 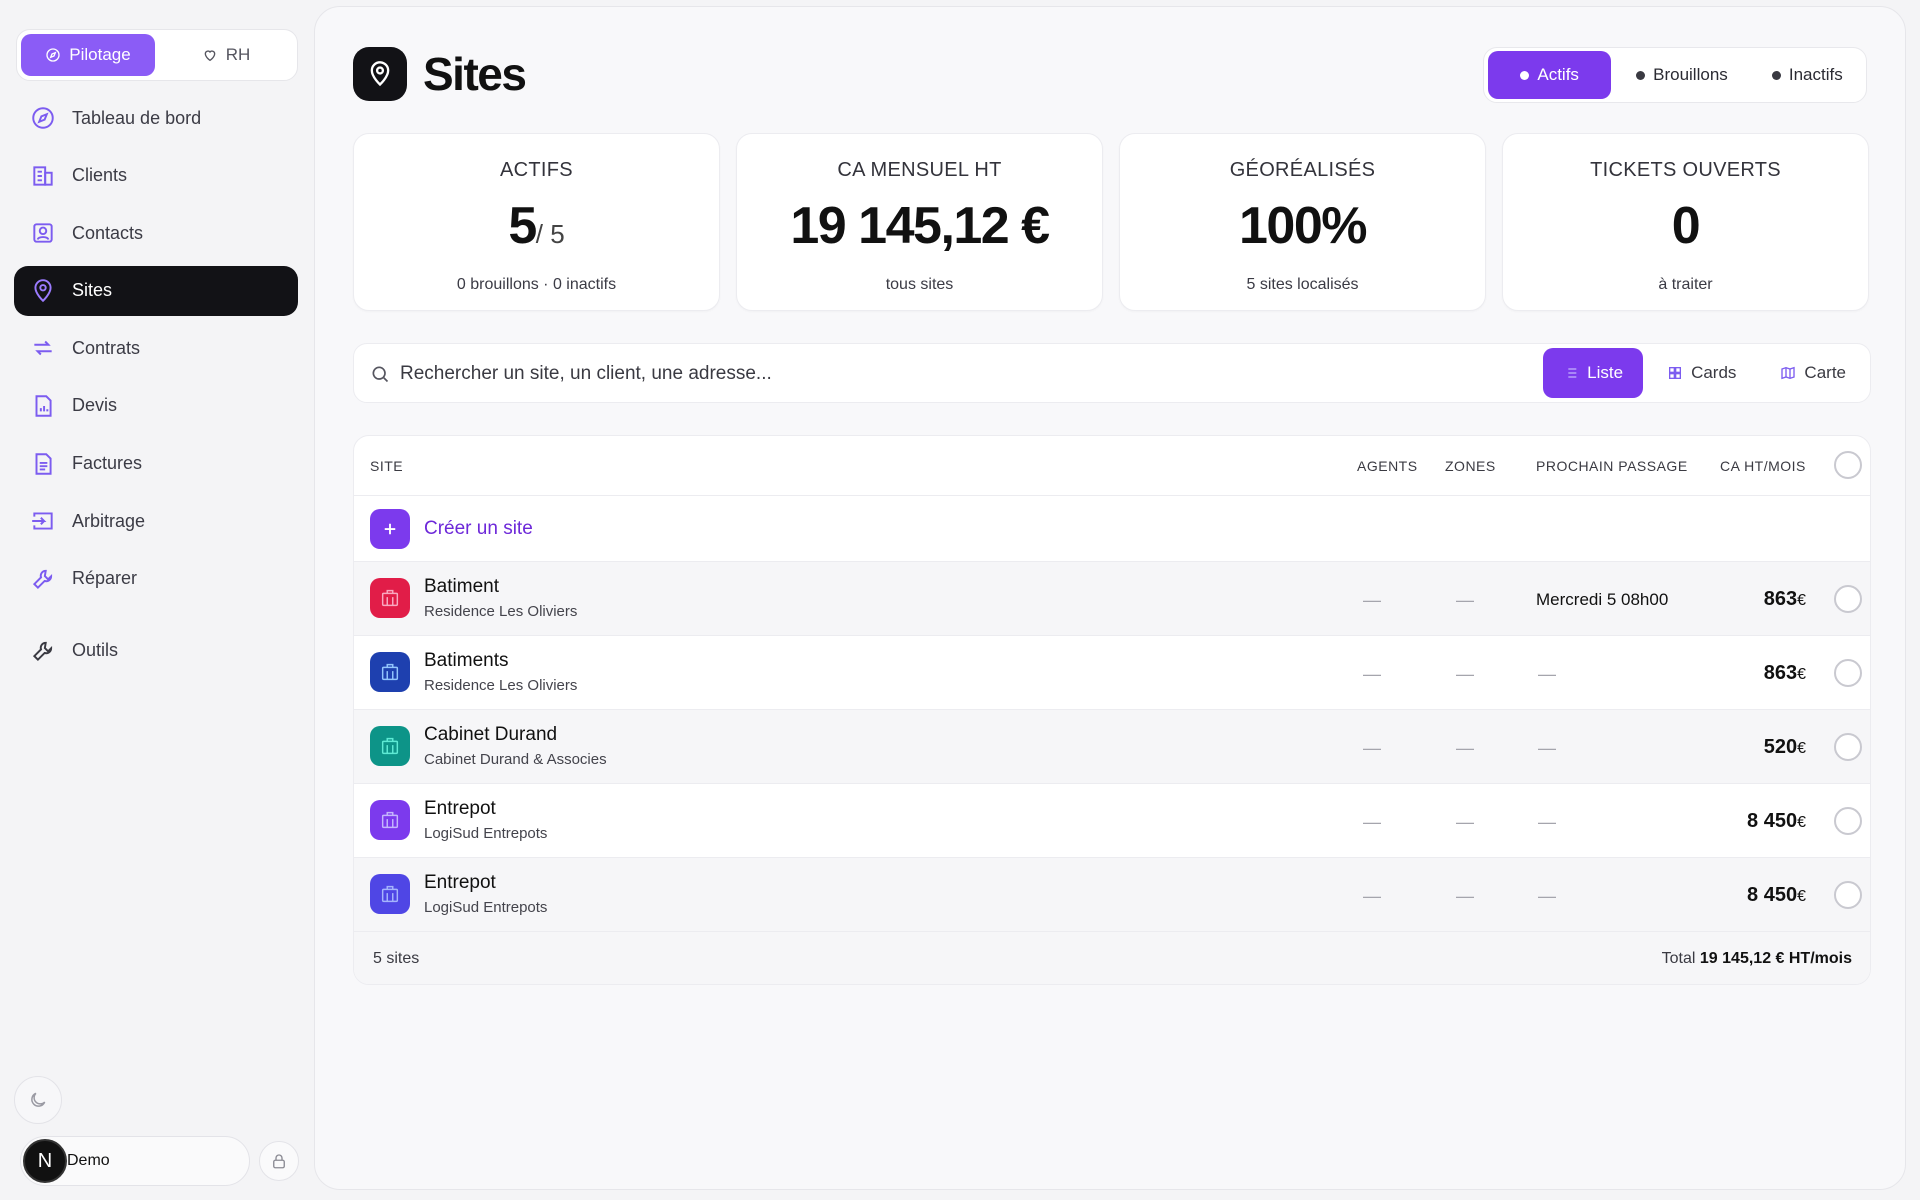 What do you see at coordinates (920, 226) in the screenshot?
I see `kpi-value: 19 145,12 €` at bounding box center [920, 226].